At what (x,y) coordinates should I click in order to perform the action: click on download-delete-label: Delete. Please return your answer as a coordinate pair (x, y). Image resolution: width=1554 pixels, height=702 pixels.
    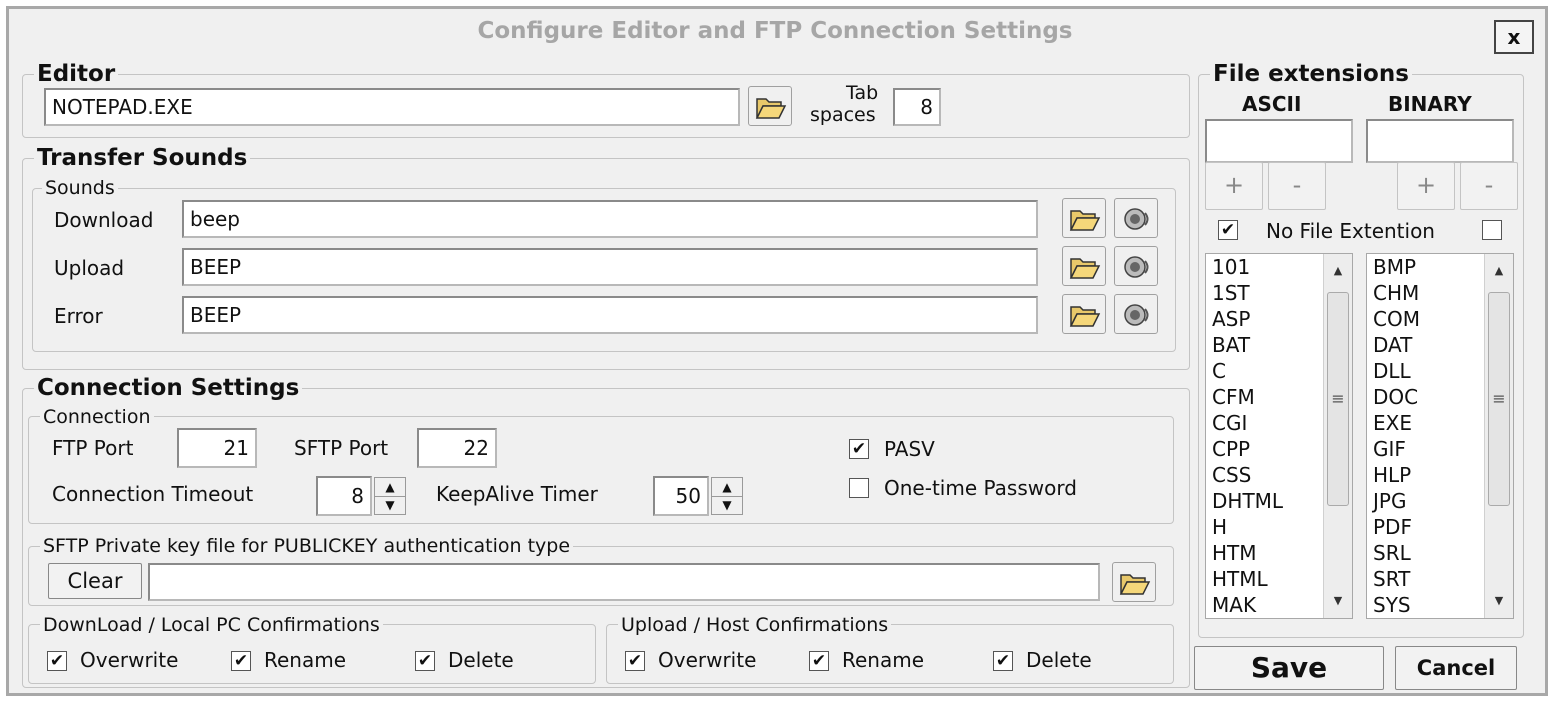
    Looking at the image, I should click on (481, 660).